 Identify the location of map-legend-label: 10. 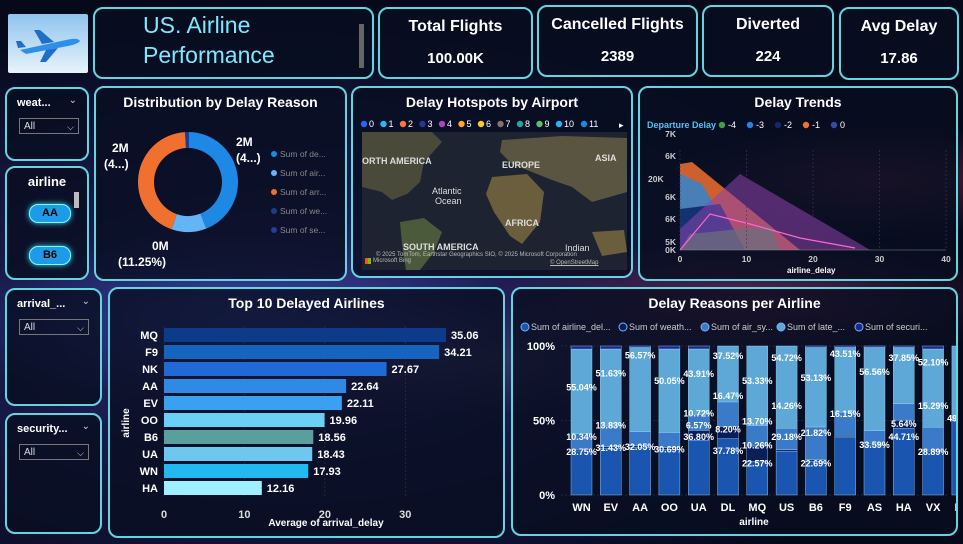
(569, 124).